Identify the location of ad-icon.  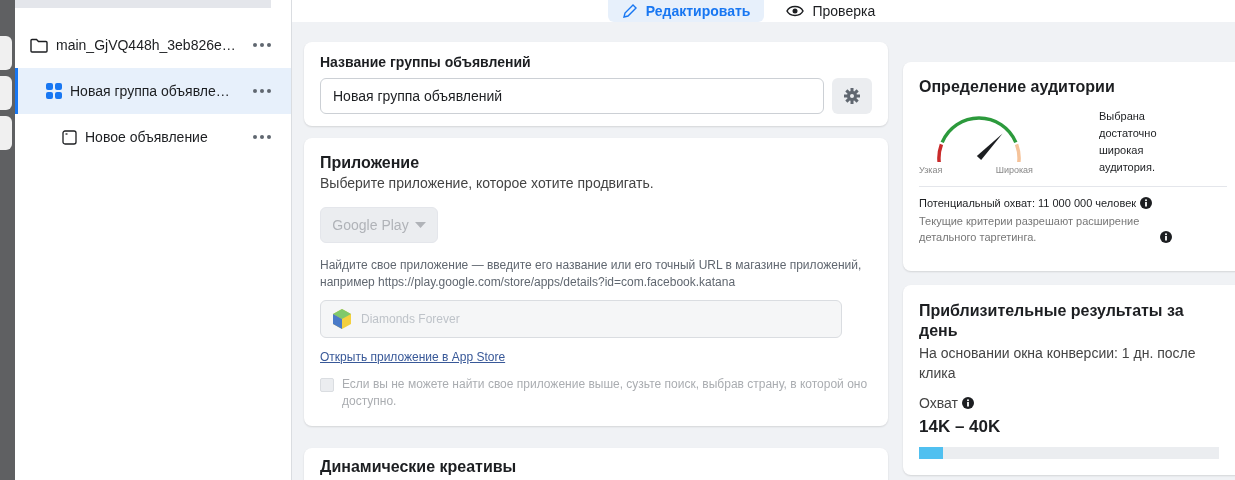
(69, 137).